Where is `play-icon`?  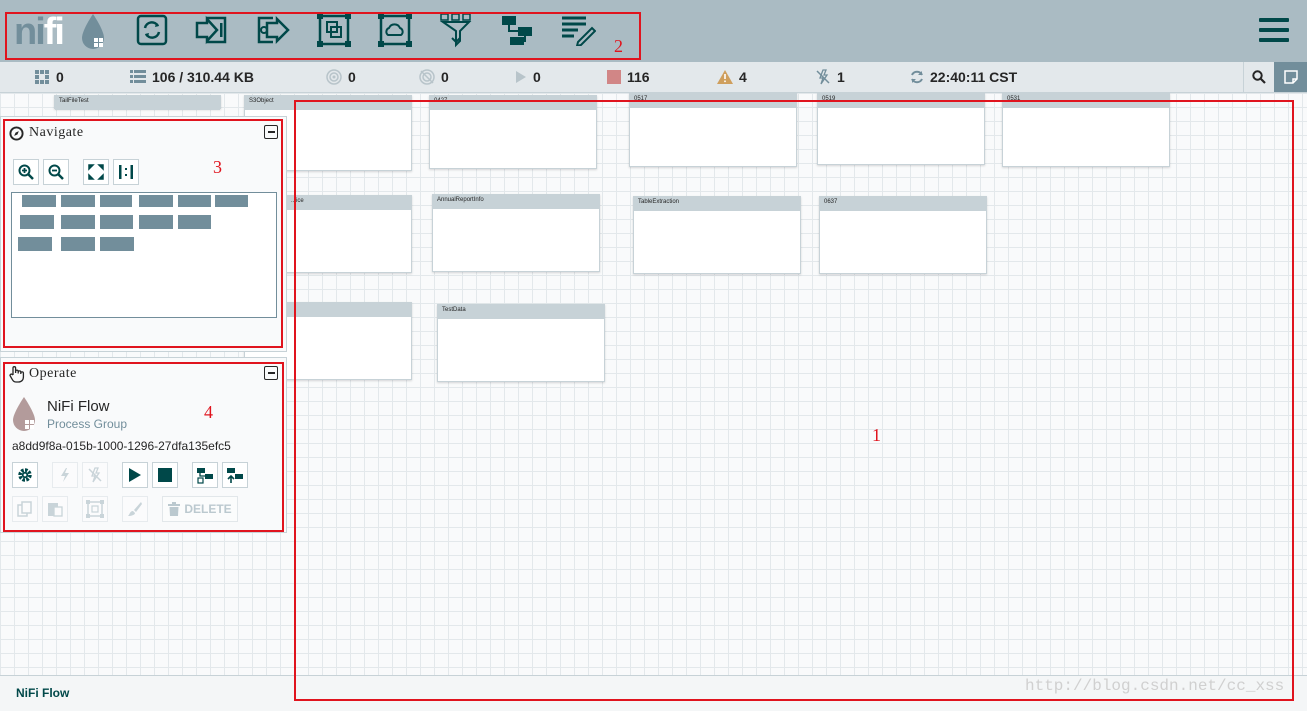
play-icon is located at coordinates (521, 77).